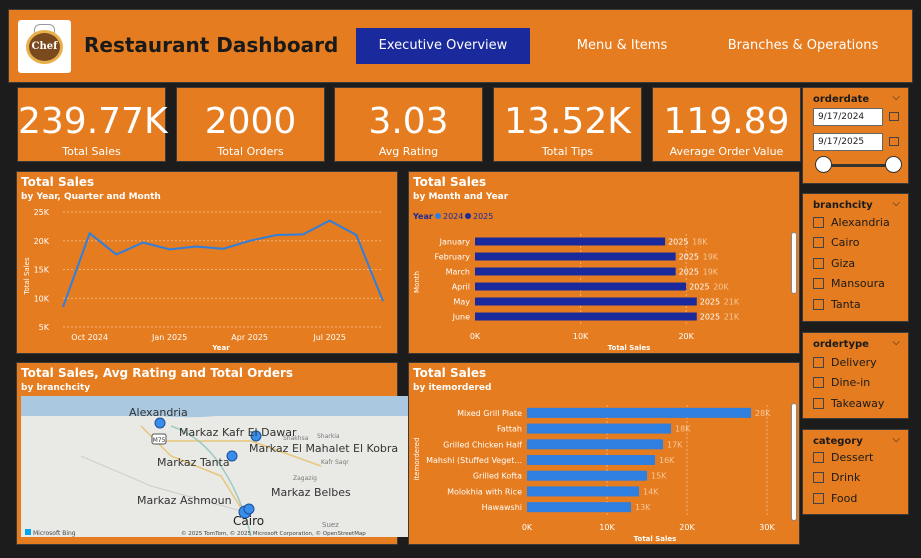 This screenshot has width=921, height=558. Describe the element at coordinates (848, 117) in the screenshot. I see `start-date-input: 9/17/2024` at that location.